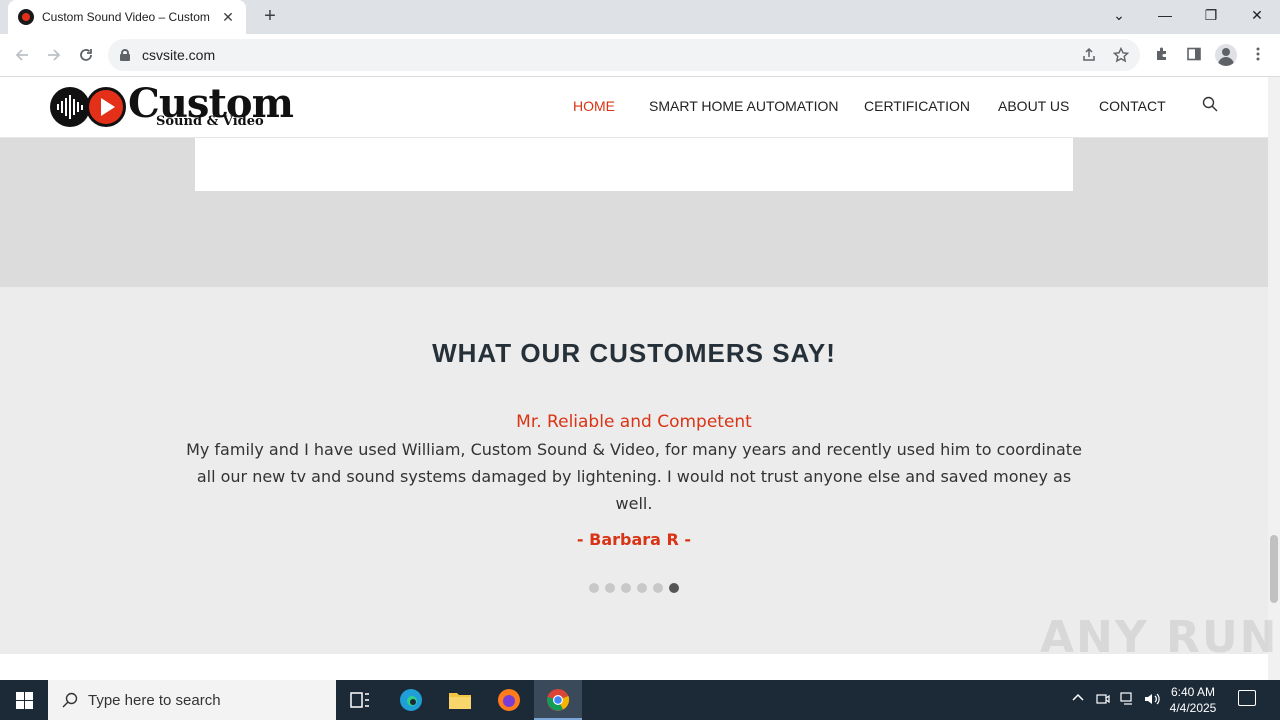  Describe the element at coordinates (1274, 569) in the screenshot. I see `scrollbar-thumb` at that location.